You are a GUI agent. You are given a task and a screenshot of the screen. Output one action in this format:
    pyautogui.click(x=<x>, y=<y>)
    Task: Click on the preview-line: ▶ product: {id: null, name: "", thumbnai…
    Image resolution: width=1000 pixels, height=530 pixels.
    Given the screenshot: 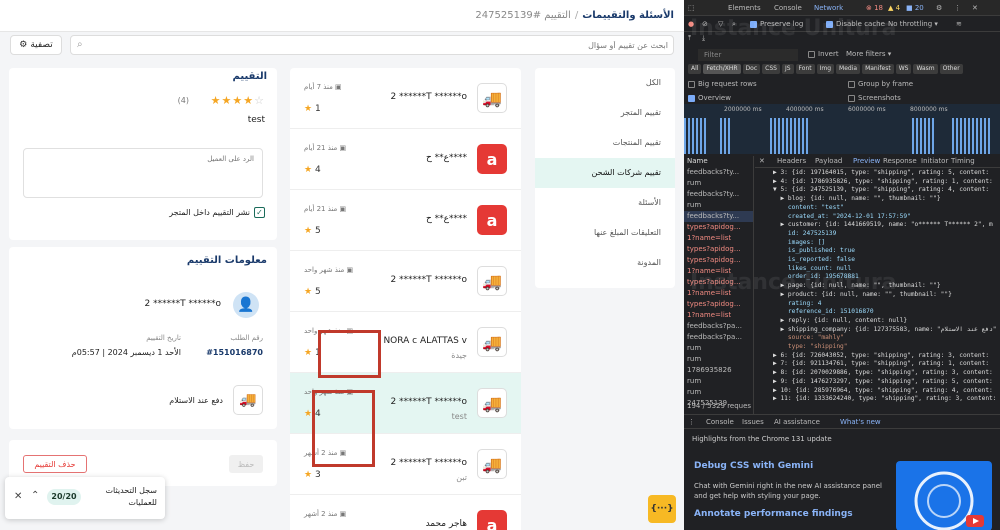 What is the action you would take?
    pyautogui.click(x=886, y=295)
    